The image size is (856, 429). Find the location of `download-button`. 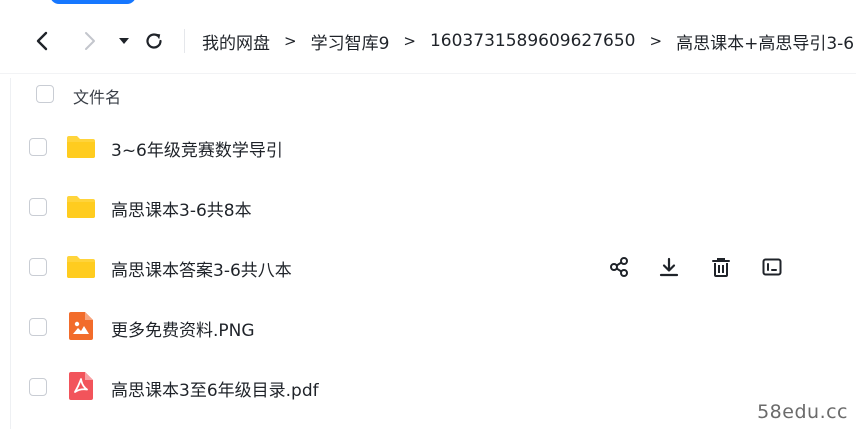

download-button is located at coordinates (669, 267).